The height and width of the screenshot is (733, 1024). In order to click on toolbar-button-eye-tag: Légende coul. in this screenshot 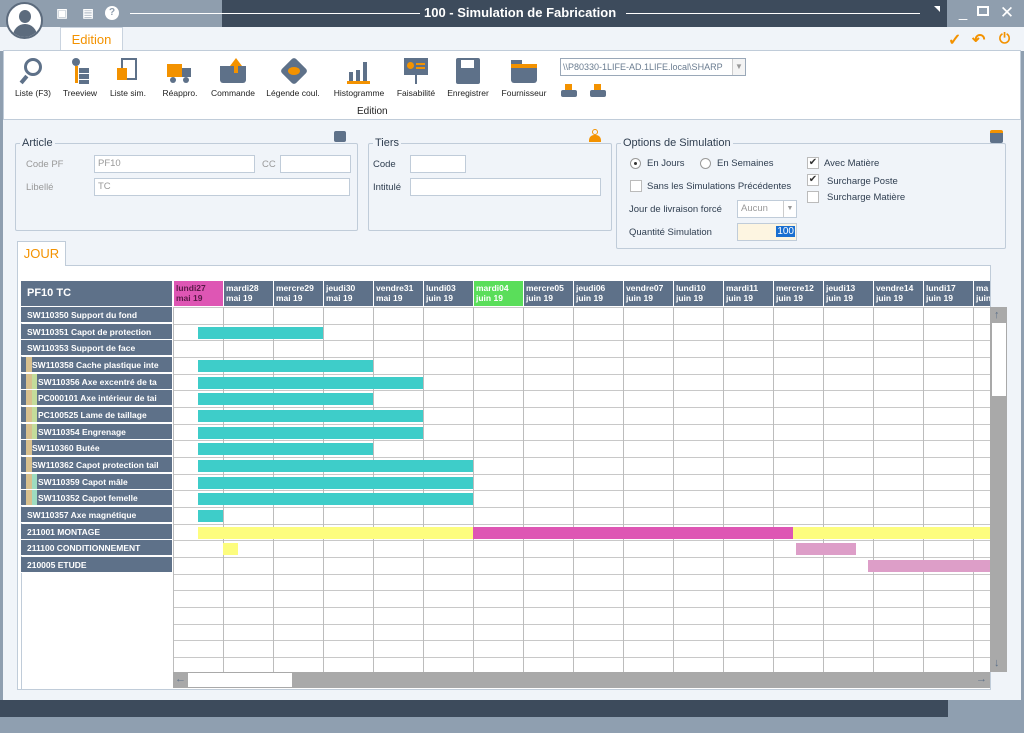, I will do `click(293, 77)`.